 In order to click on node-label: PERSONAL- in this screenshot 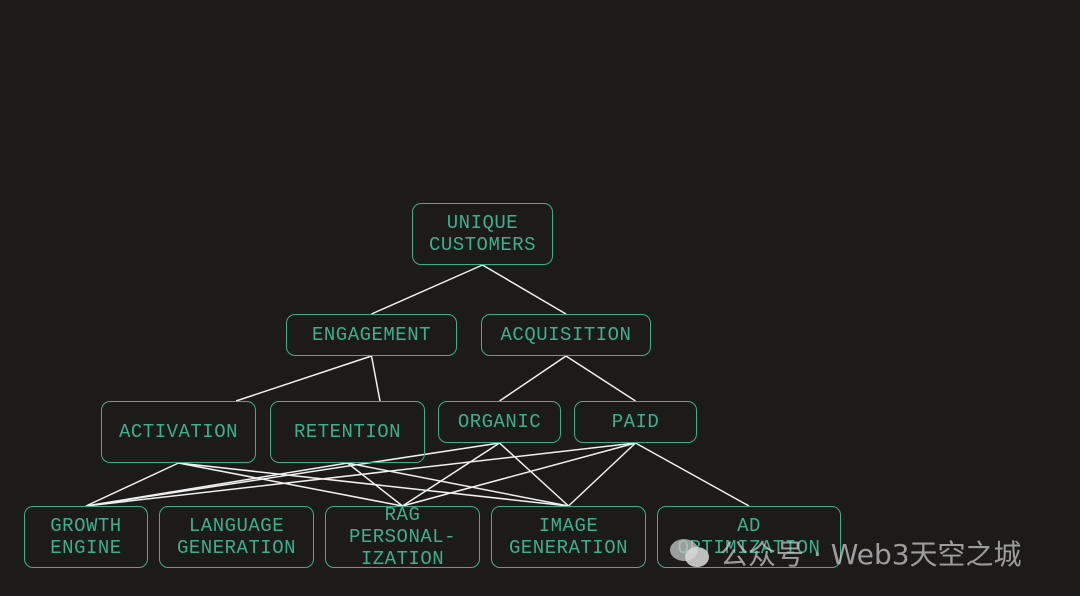, I will do `click(402, 537)`.